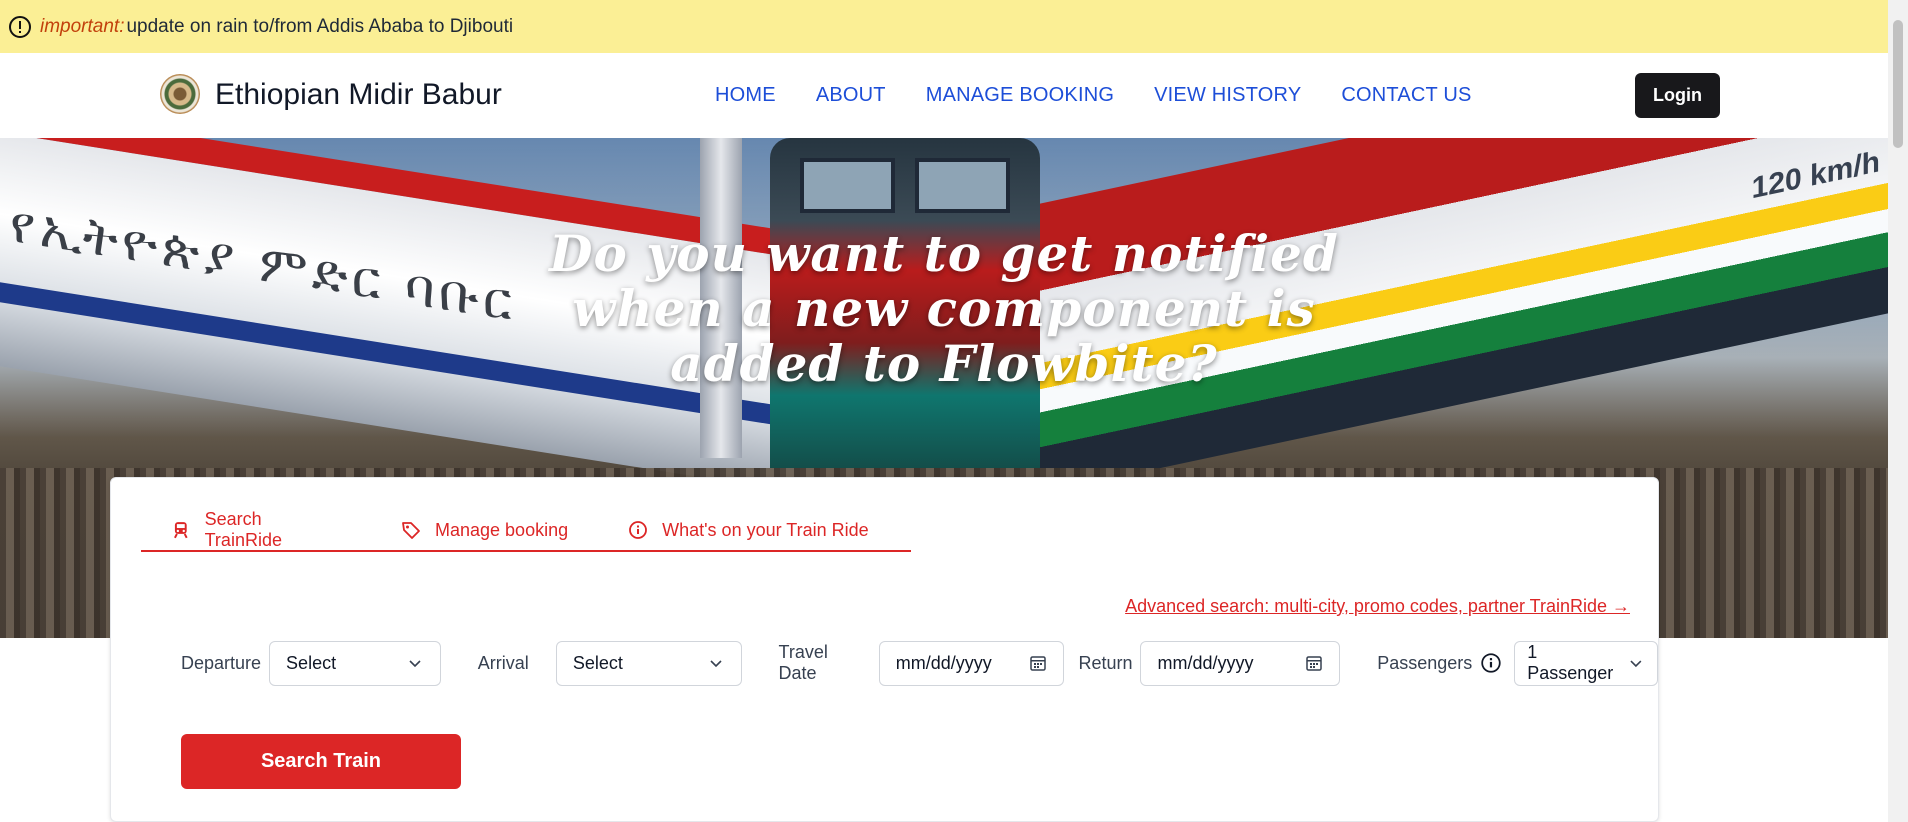 The image size is (1908, 822). What do you see at coordinates (355, 663) in the screenshot?
I see `departure-select: Select` at bounding box center [355, 663].